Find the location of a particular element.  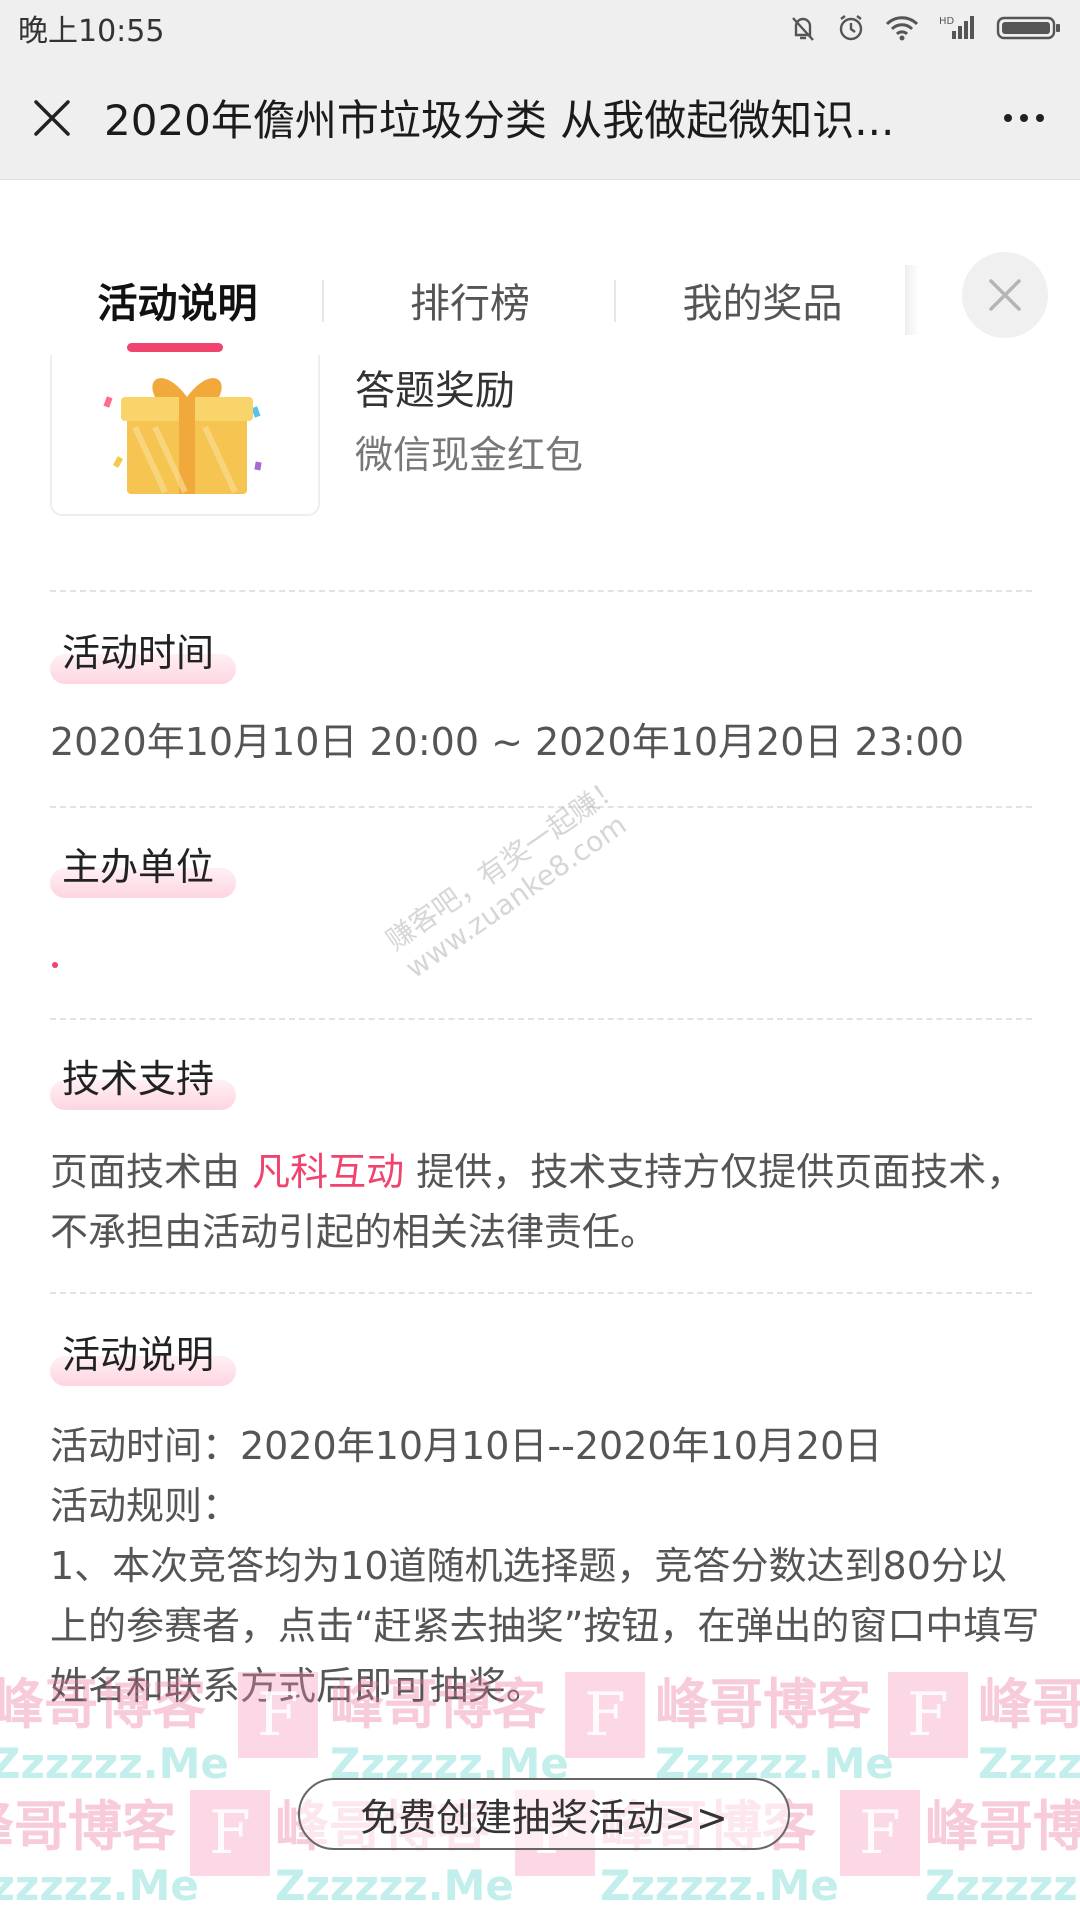

prize-subtitle: 微信现金红包 is located at coordinates (469, 455).